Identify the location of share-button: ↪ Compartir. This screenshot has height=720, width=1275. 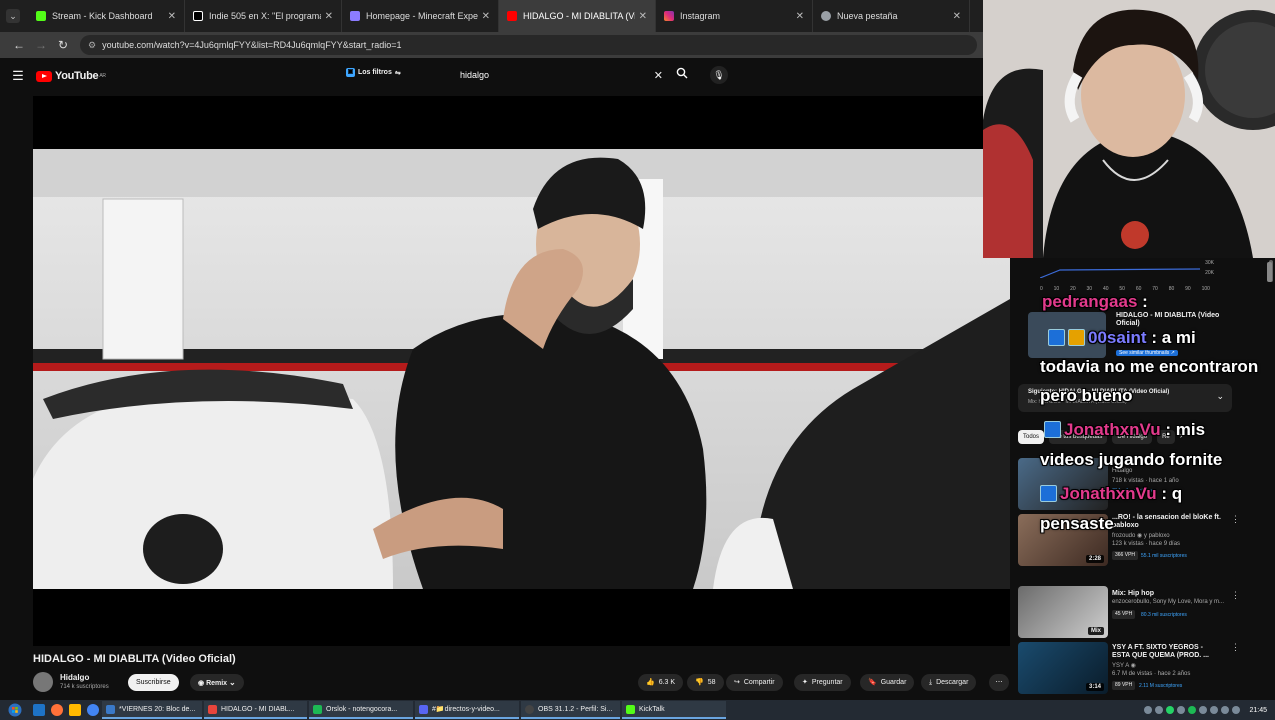
(754, 682).